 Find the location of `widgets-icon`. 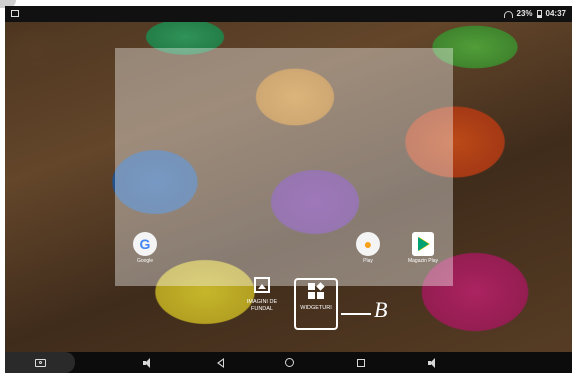

widgets-icon is located at coordinates (316, 291).